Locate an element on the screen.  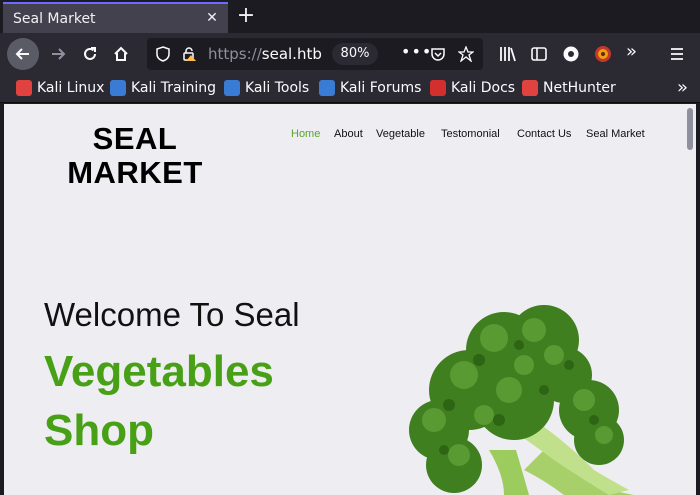
forward-arrow-icon is located at coordinates (59, 54).